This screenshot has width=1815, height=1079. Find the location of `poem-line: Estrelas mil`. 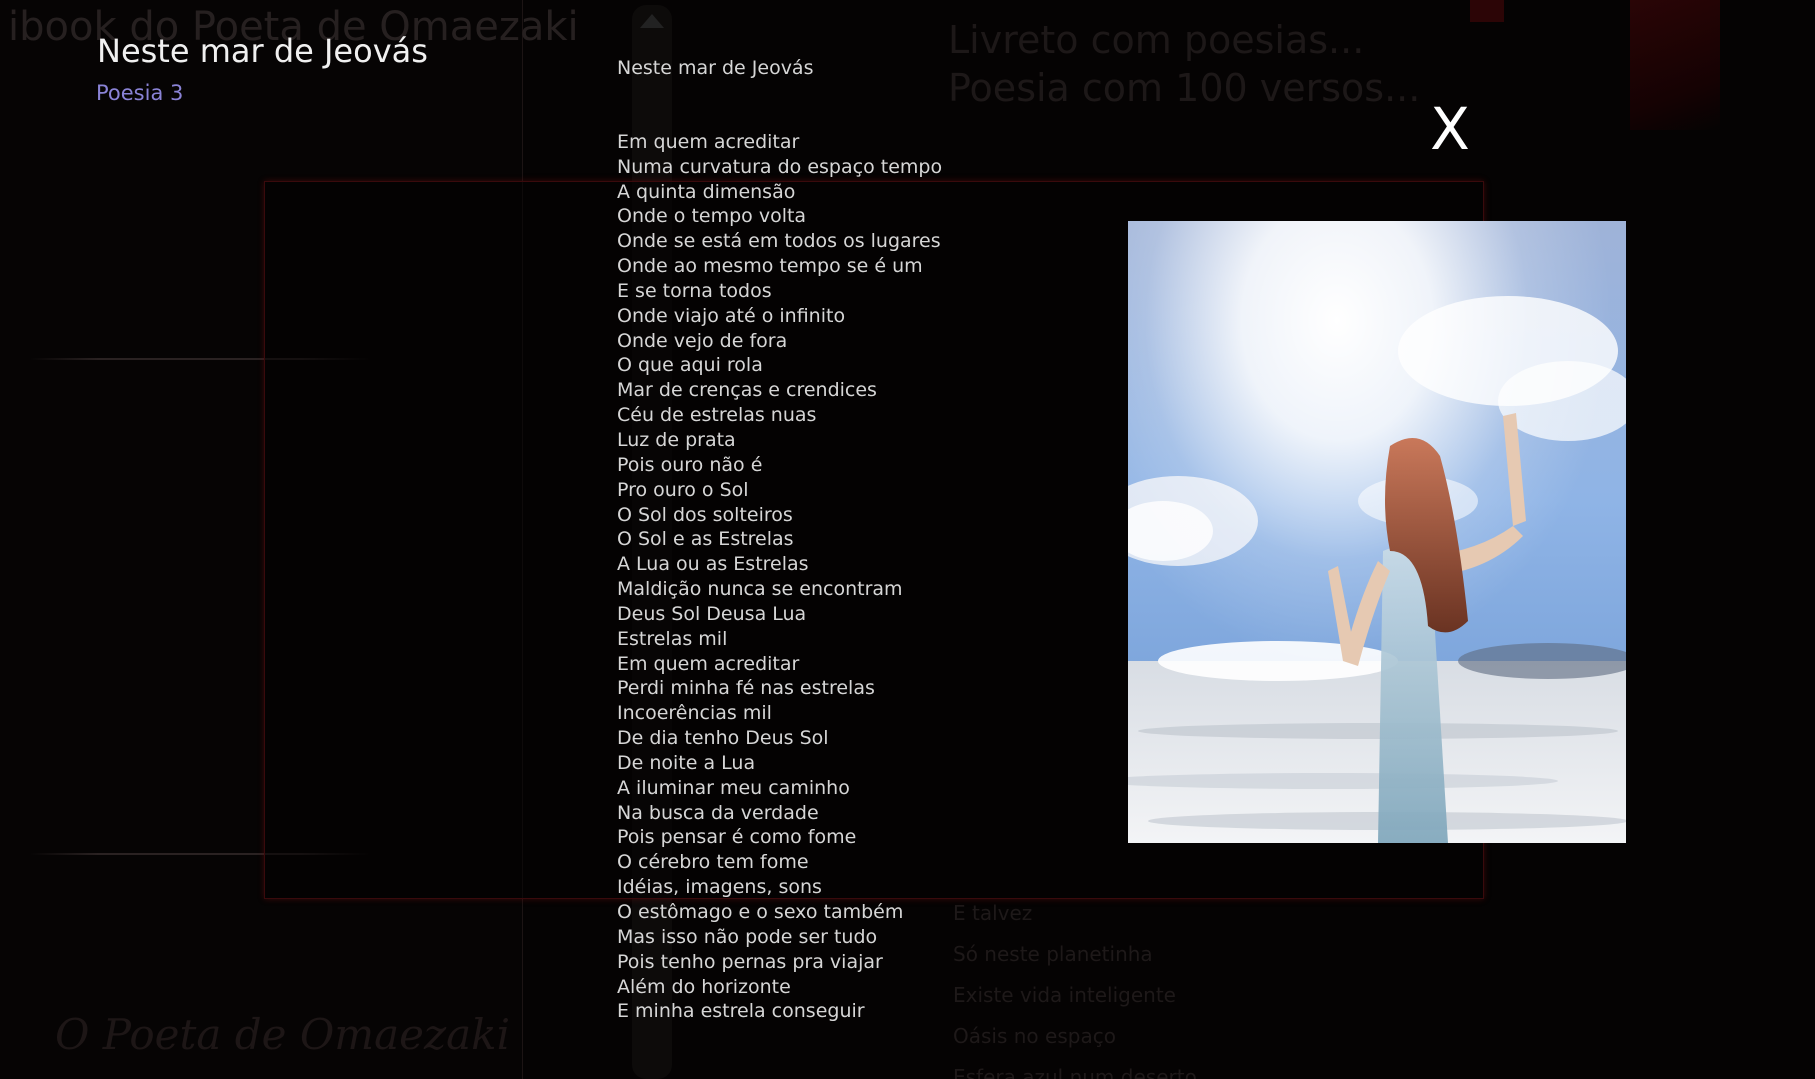

poem-line: Estrelas mil is located at coordinates (672, 638).